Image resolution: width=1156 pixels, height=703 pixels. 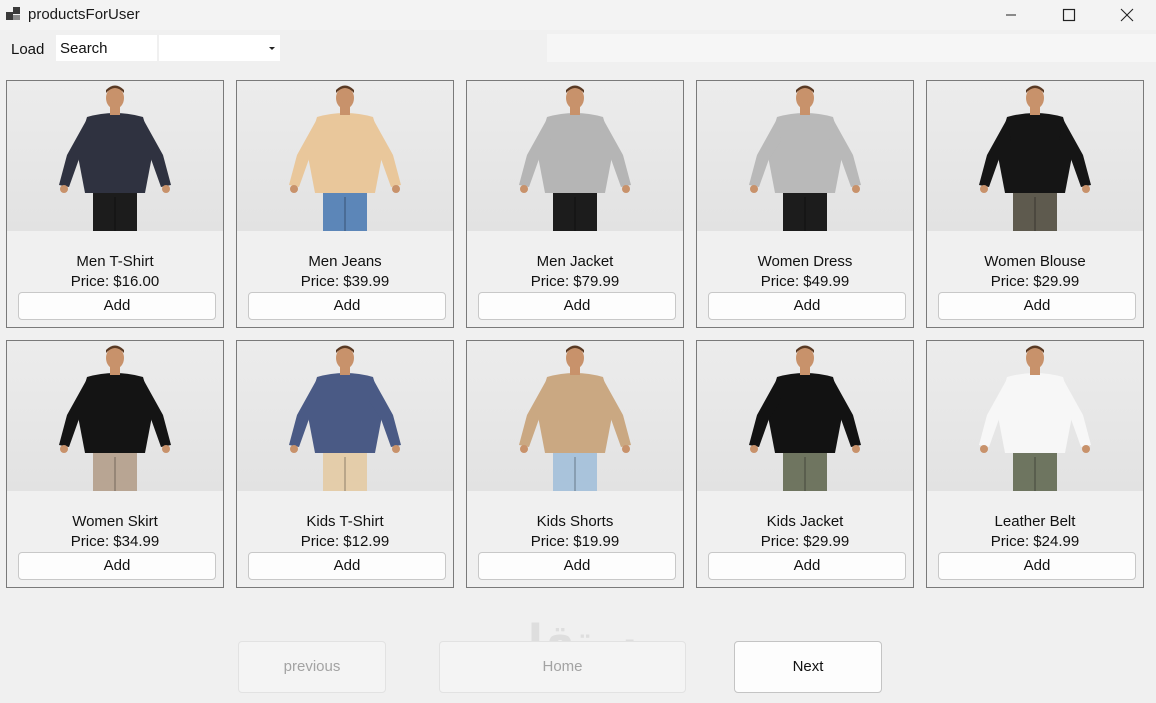 I want to click on product-name: Women Skirt, so click(x=115, y=521).